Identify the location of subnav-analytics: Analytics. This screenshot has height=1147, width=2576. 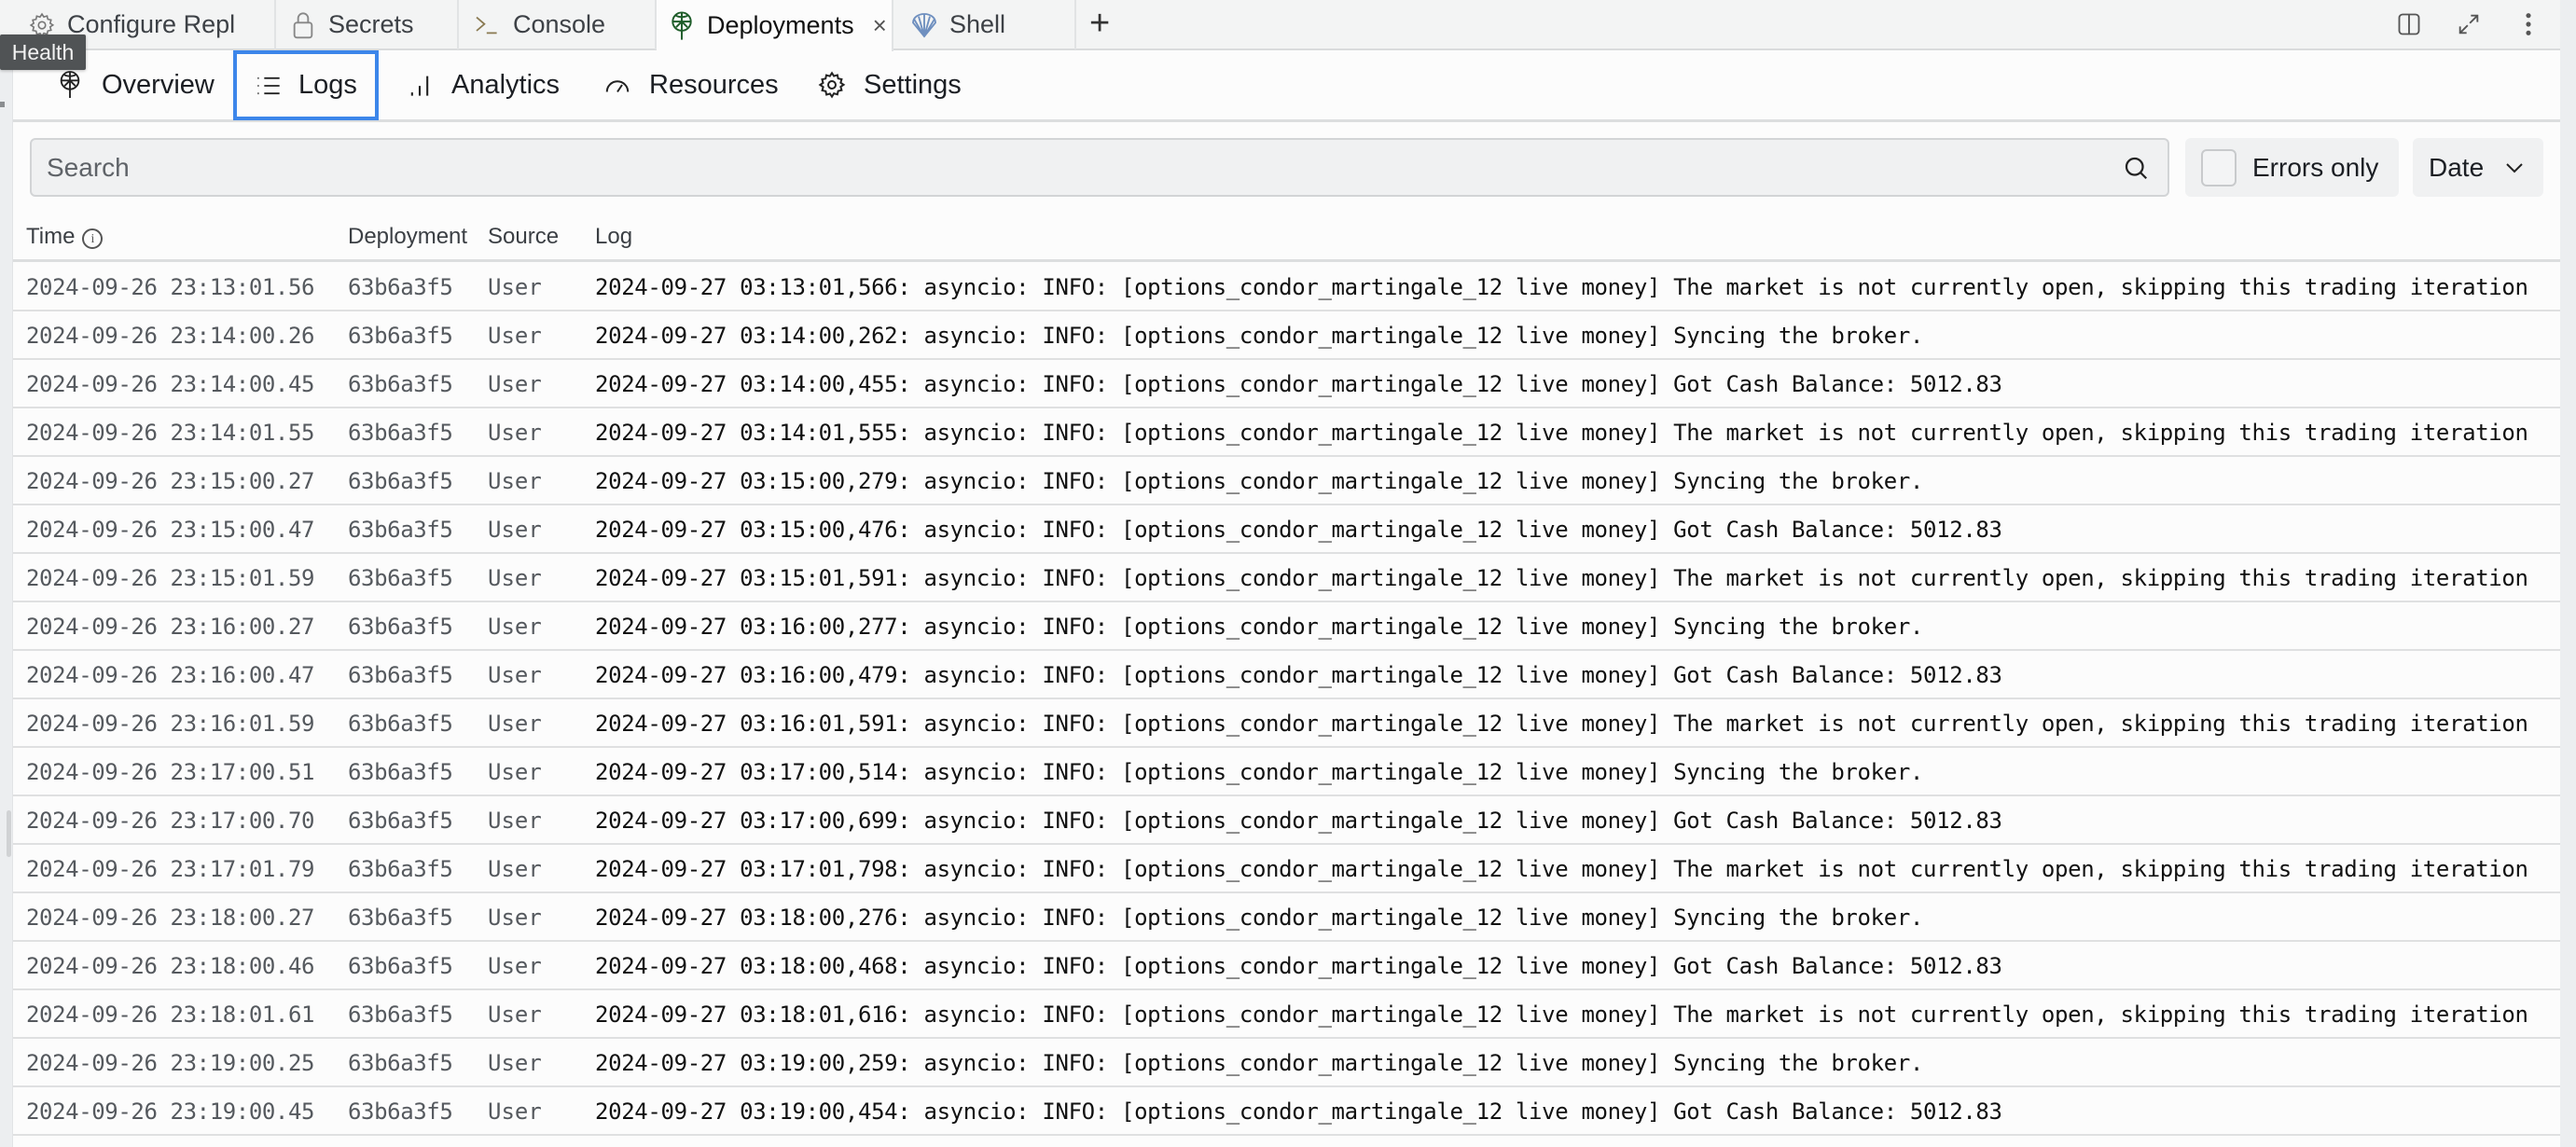
(482, 84).